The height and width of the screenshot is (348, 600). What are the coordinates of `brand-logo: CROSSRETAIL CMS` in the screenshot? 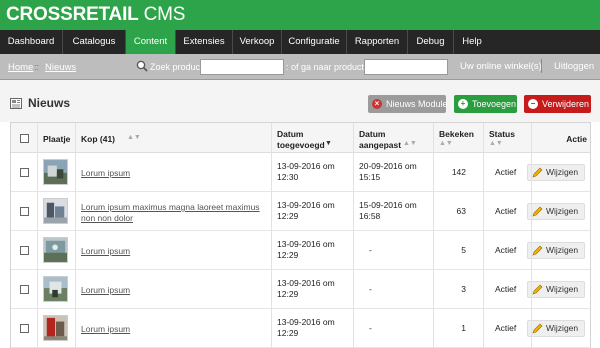 It's located at (95, 15).